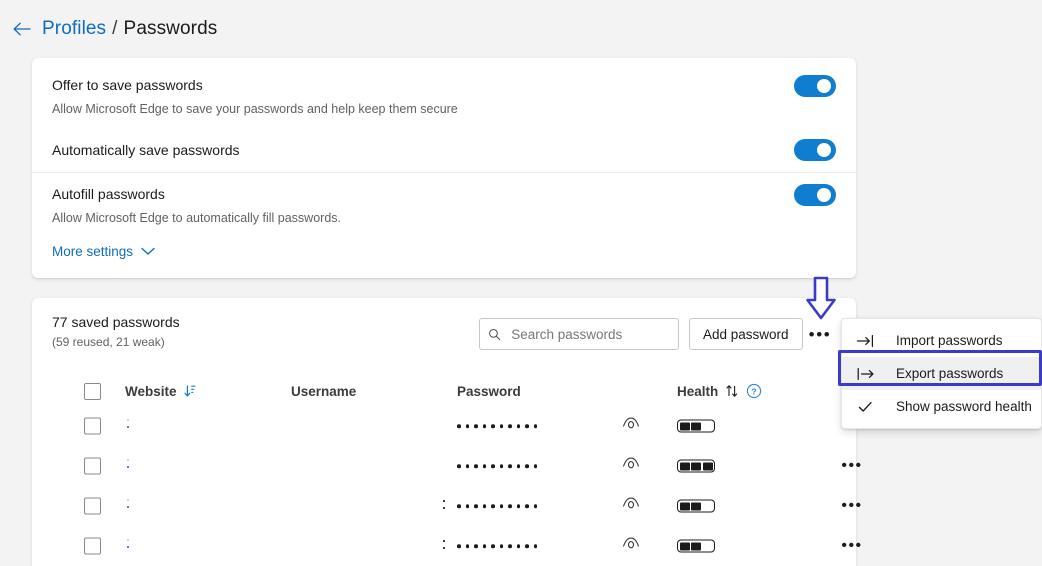 This screenshot has width=1042, height=566. I want to click on row-select-cell, so click(92, 546).